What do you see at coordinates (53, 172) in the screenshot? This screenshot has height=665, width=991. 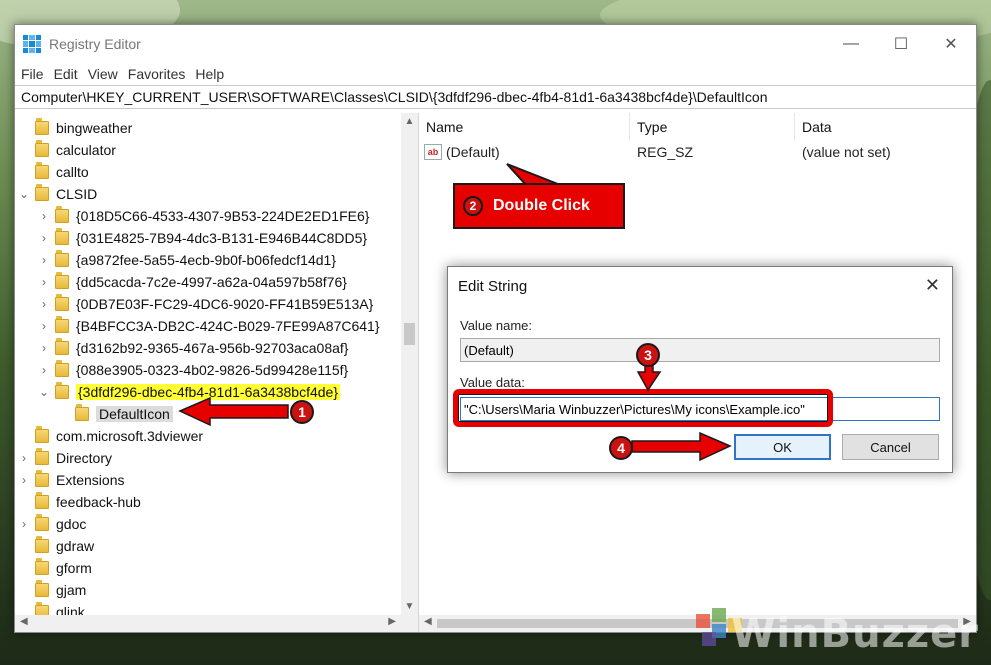 I see `tree-item: callto` at bounding box center [53, 172].